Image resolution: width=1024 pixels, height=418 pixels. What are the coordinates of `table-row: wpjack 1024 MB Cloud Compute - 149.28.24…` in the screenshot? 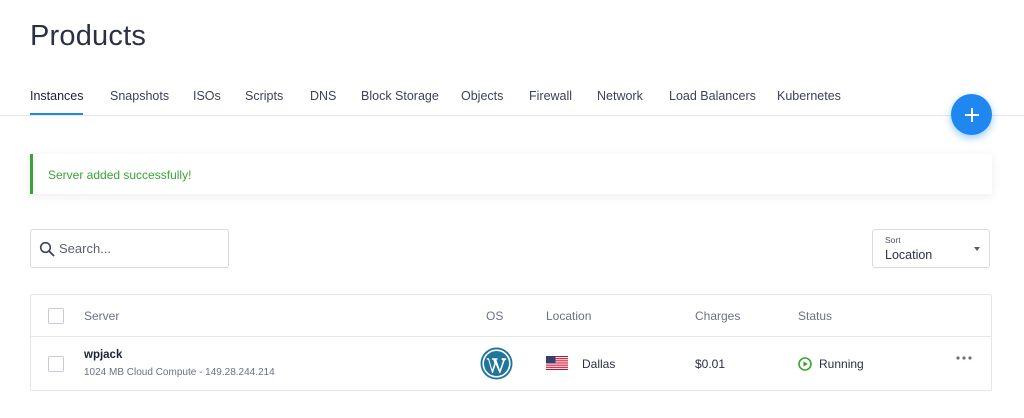 It's located at (511, 364).